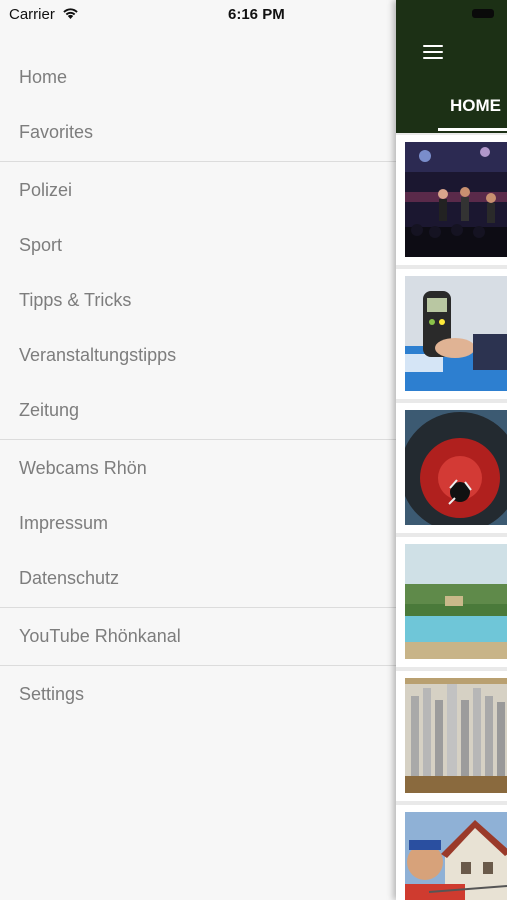  Describe the element at coordinates (456, 199) in the screenshot. I see `concert-thumbnail` at that location.